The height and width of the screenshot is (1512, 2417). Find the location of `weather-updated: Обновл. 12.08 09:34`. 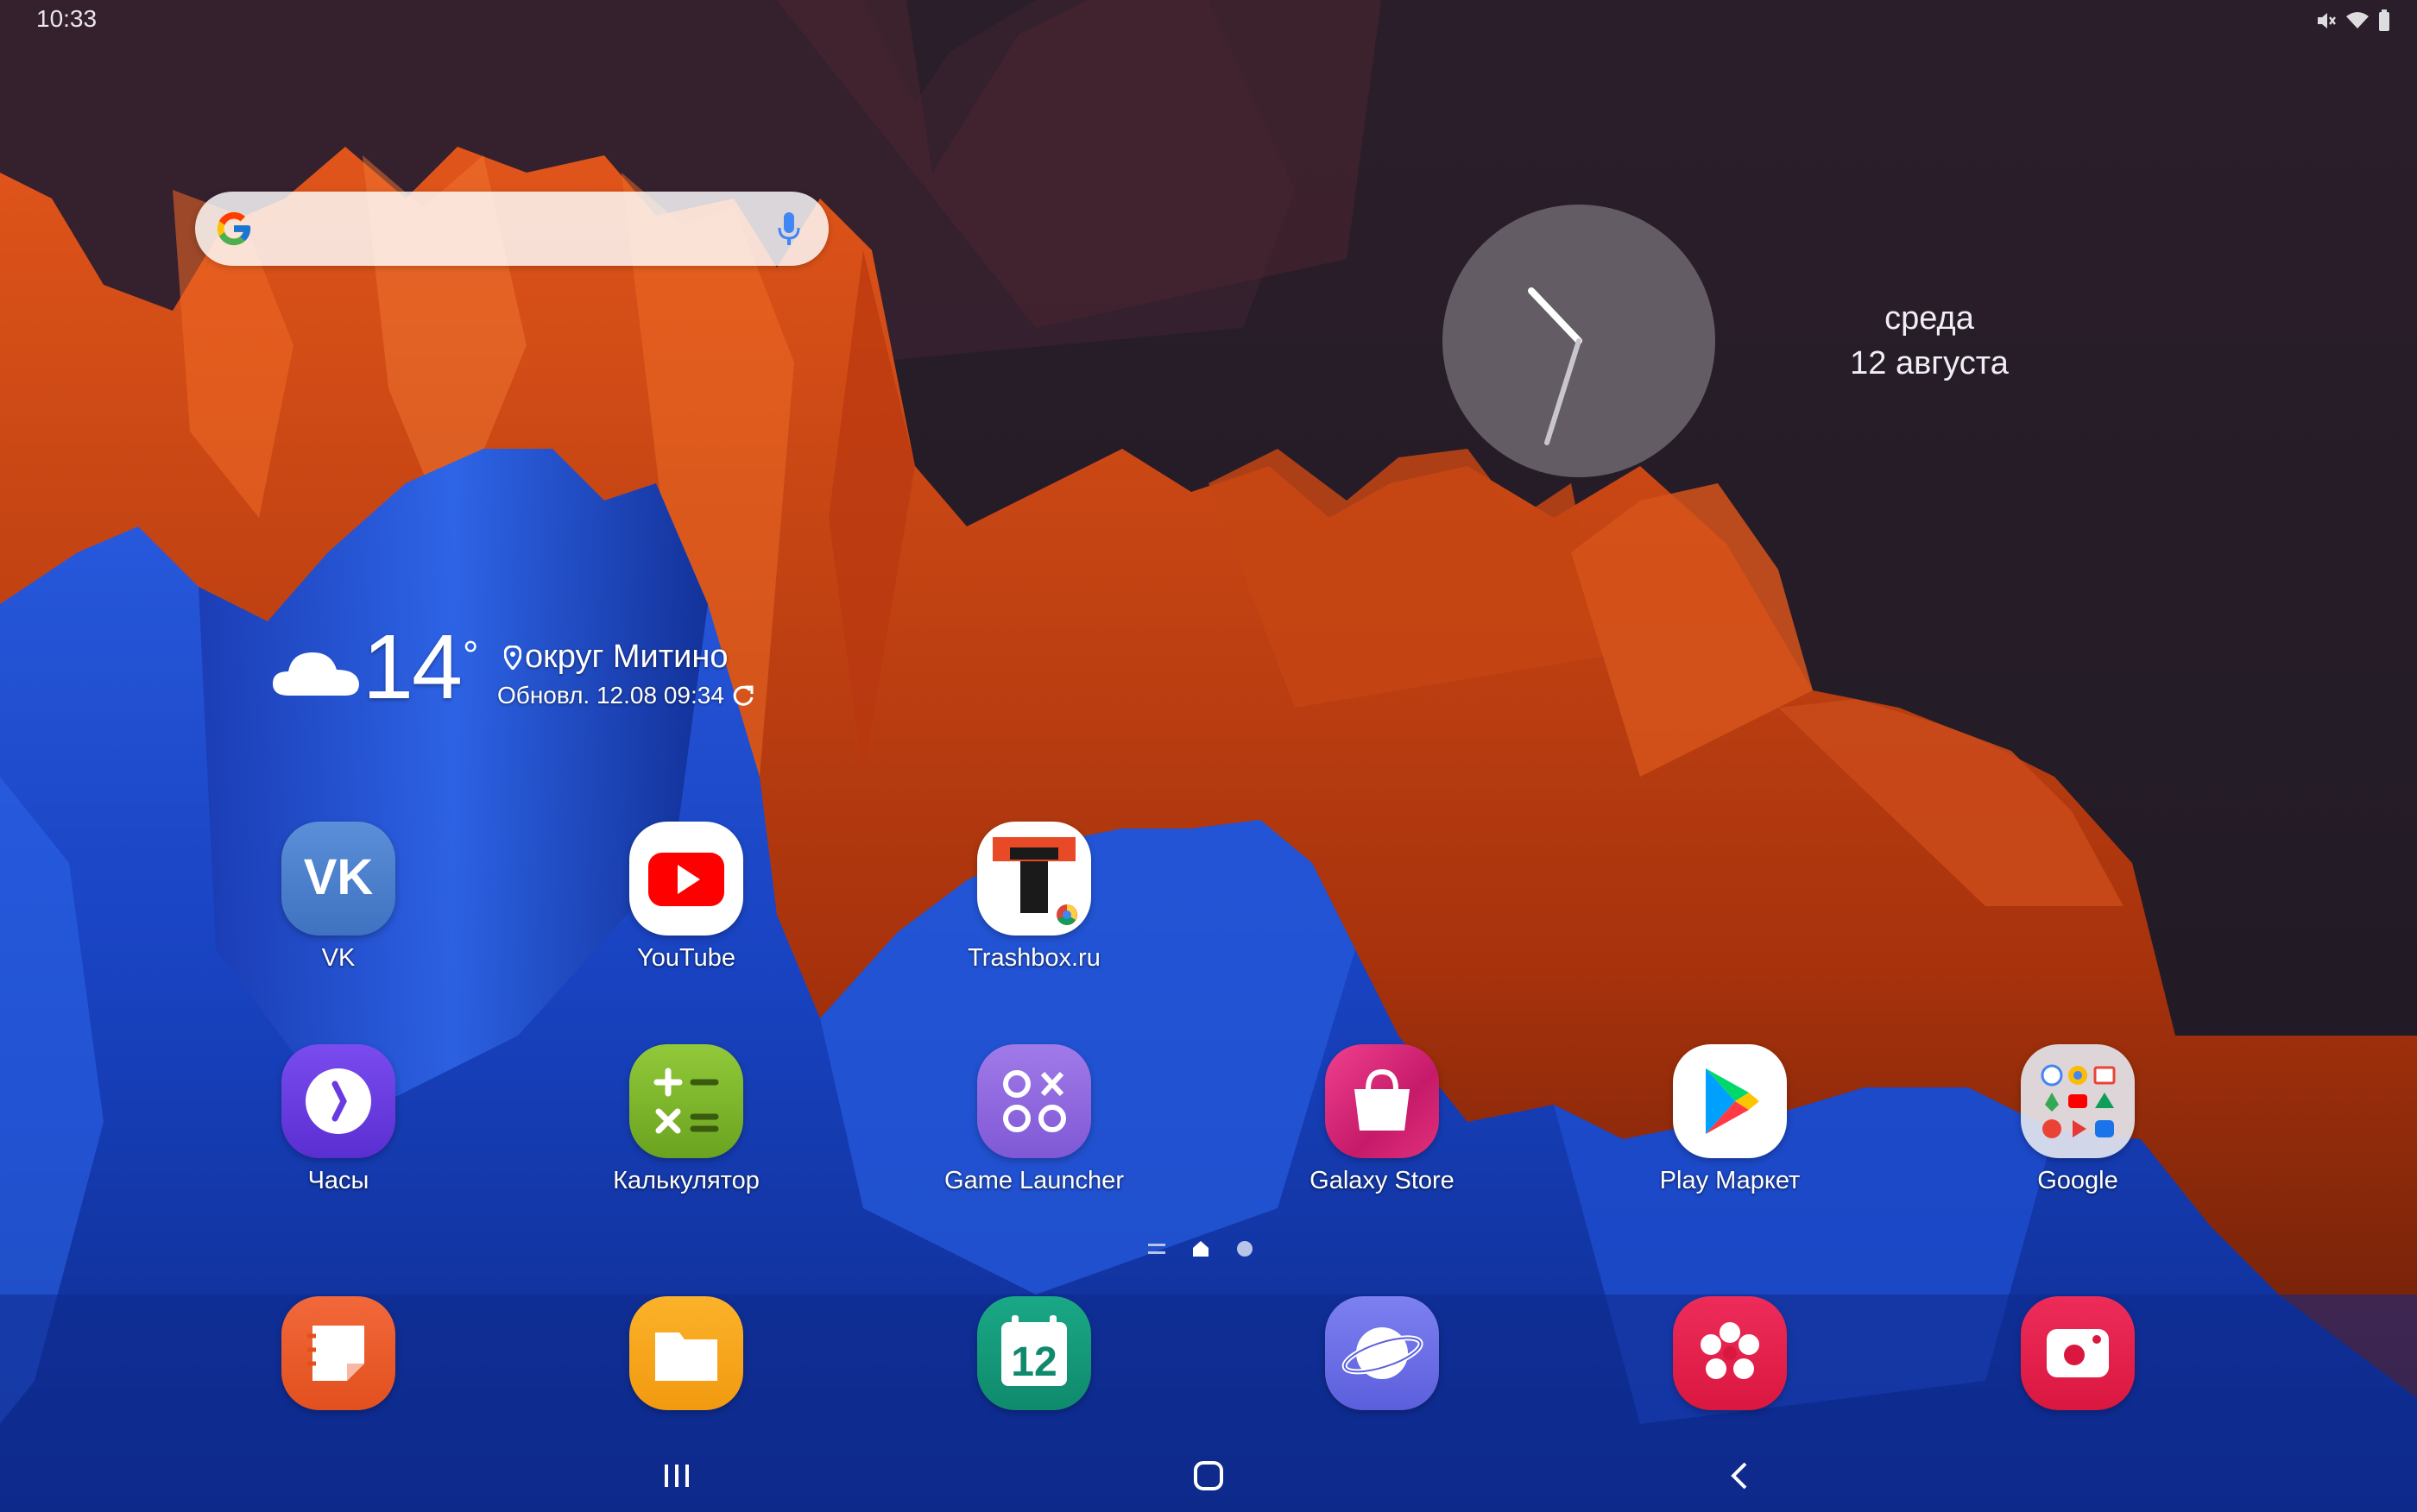

weather-updated: Обновл. 12.08 09:34 is located at coordinates (626, 695).